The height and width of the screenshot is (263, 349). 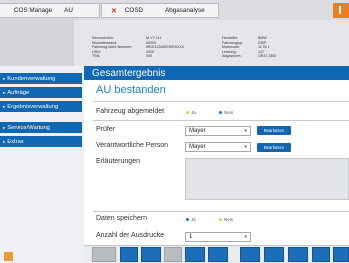 What do you see at coordinates (121, 218) in the screenshot?
I see `daten-speichern-label: Daten speichern` at bounding box center [121, 218].